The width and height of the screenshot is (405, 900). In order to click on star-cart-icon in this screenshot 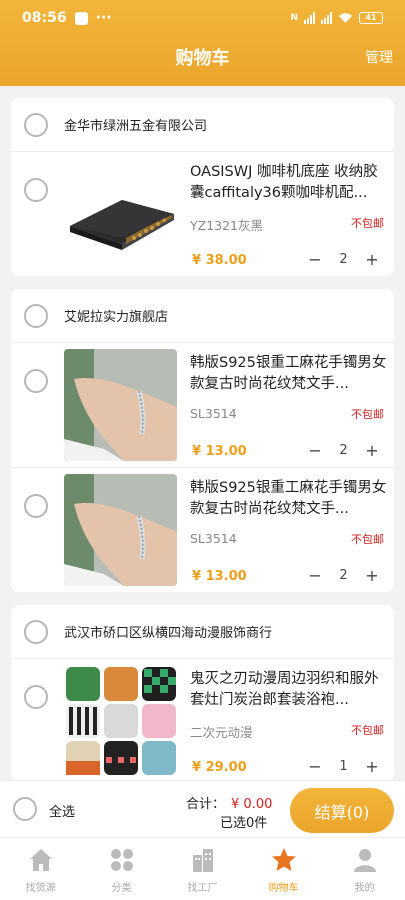, I will do `click(283, 859)`.